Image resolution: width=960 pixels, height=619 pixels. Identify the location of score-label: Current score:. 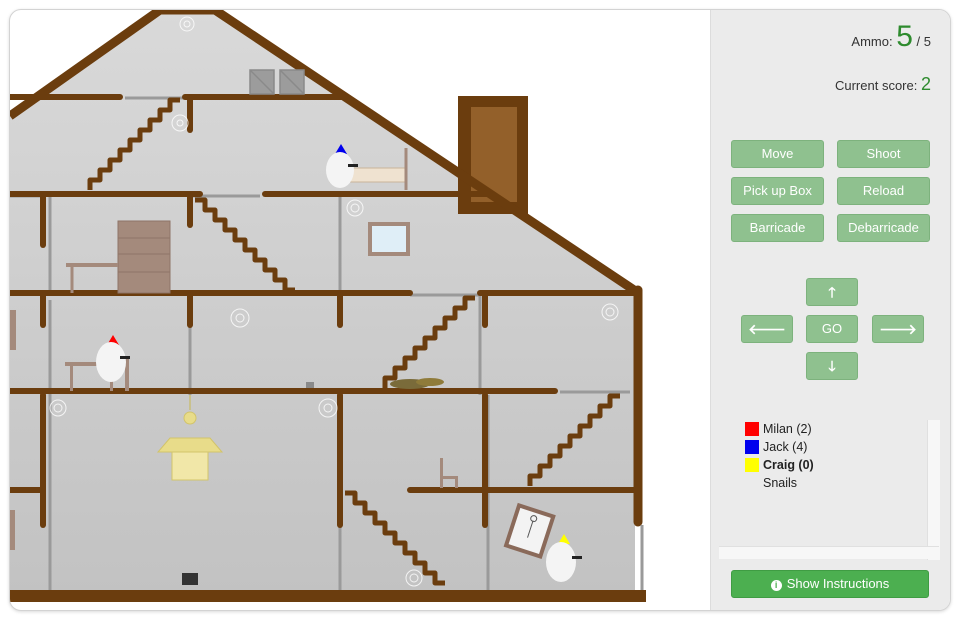
(876, 85).